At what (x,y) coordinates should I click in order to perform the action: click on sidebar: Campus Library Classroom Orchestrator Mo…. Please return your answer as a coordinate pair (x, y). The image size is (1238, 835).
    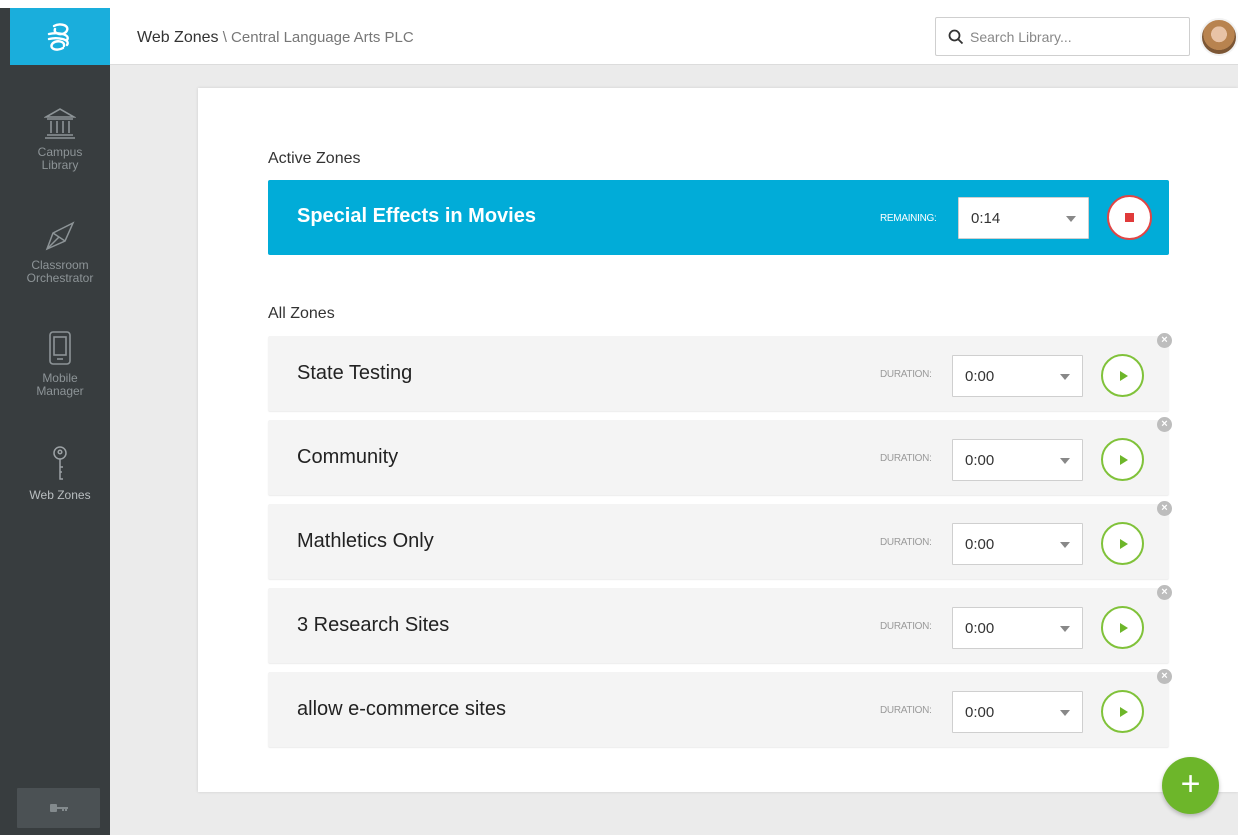
    Looking at the image, I should click on (55, 421).